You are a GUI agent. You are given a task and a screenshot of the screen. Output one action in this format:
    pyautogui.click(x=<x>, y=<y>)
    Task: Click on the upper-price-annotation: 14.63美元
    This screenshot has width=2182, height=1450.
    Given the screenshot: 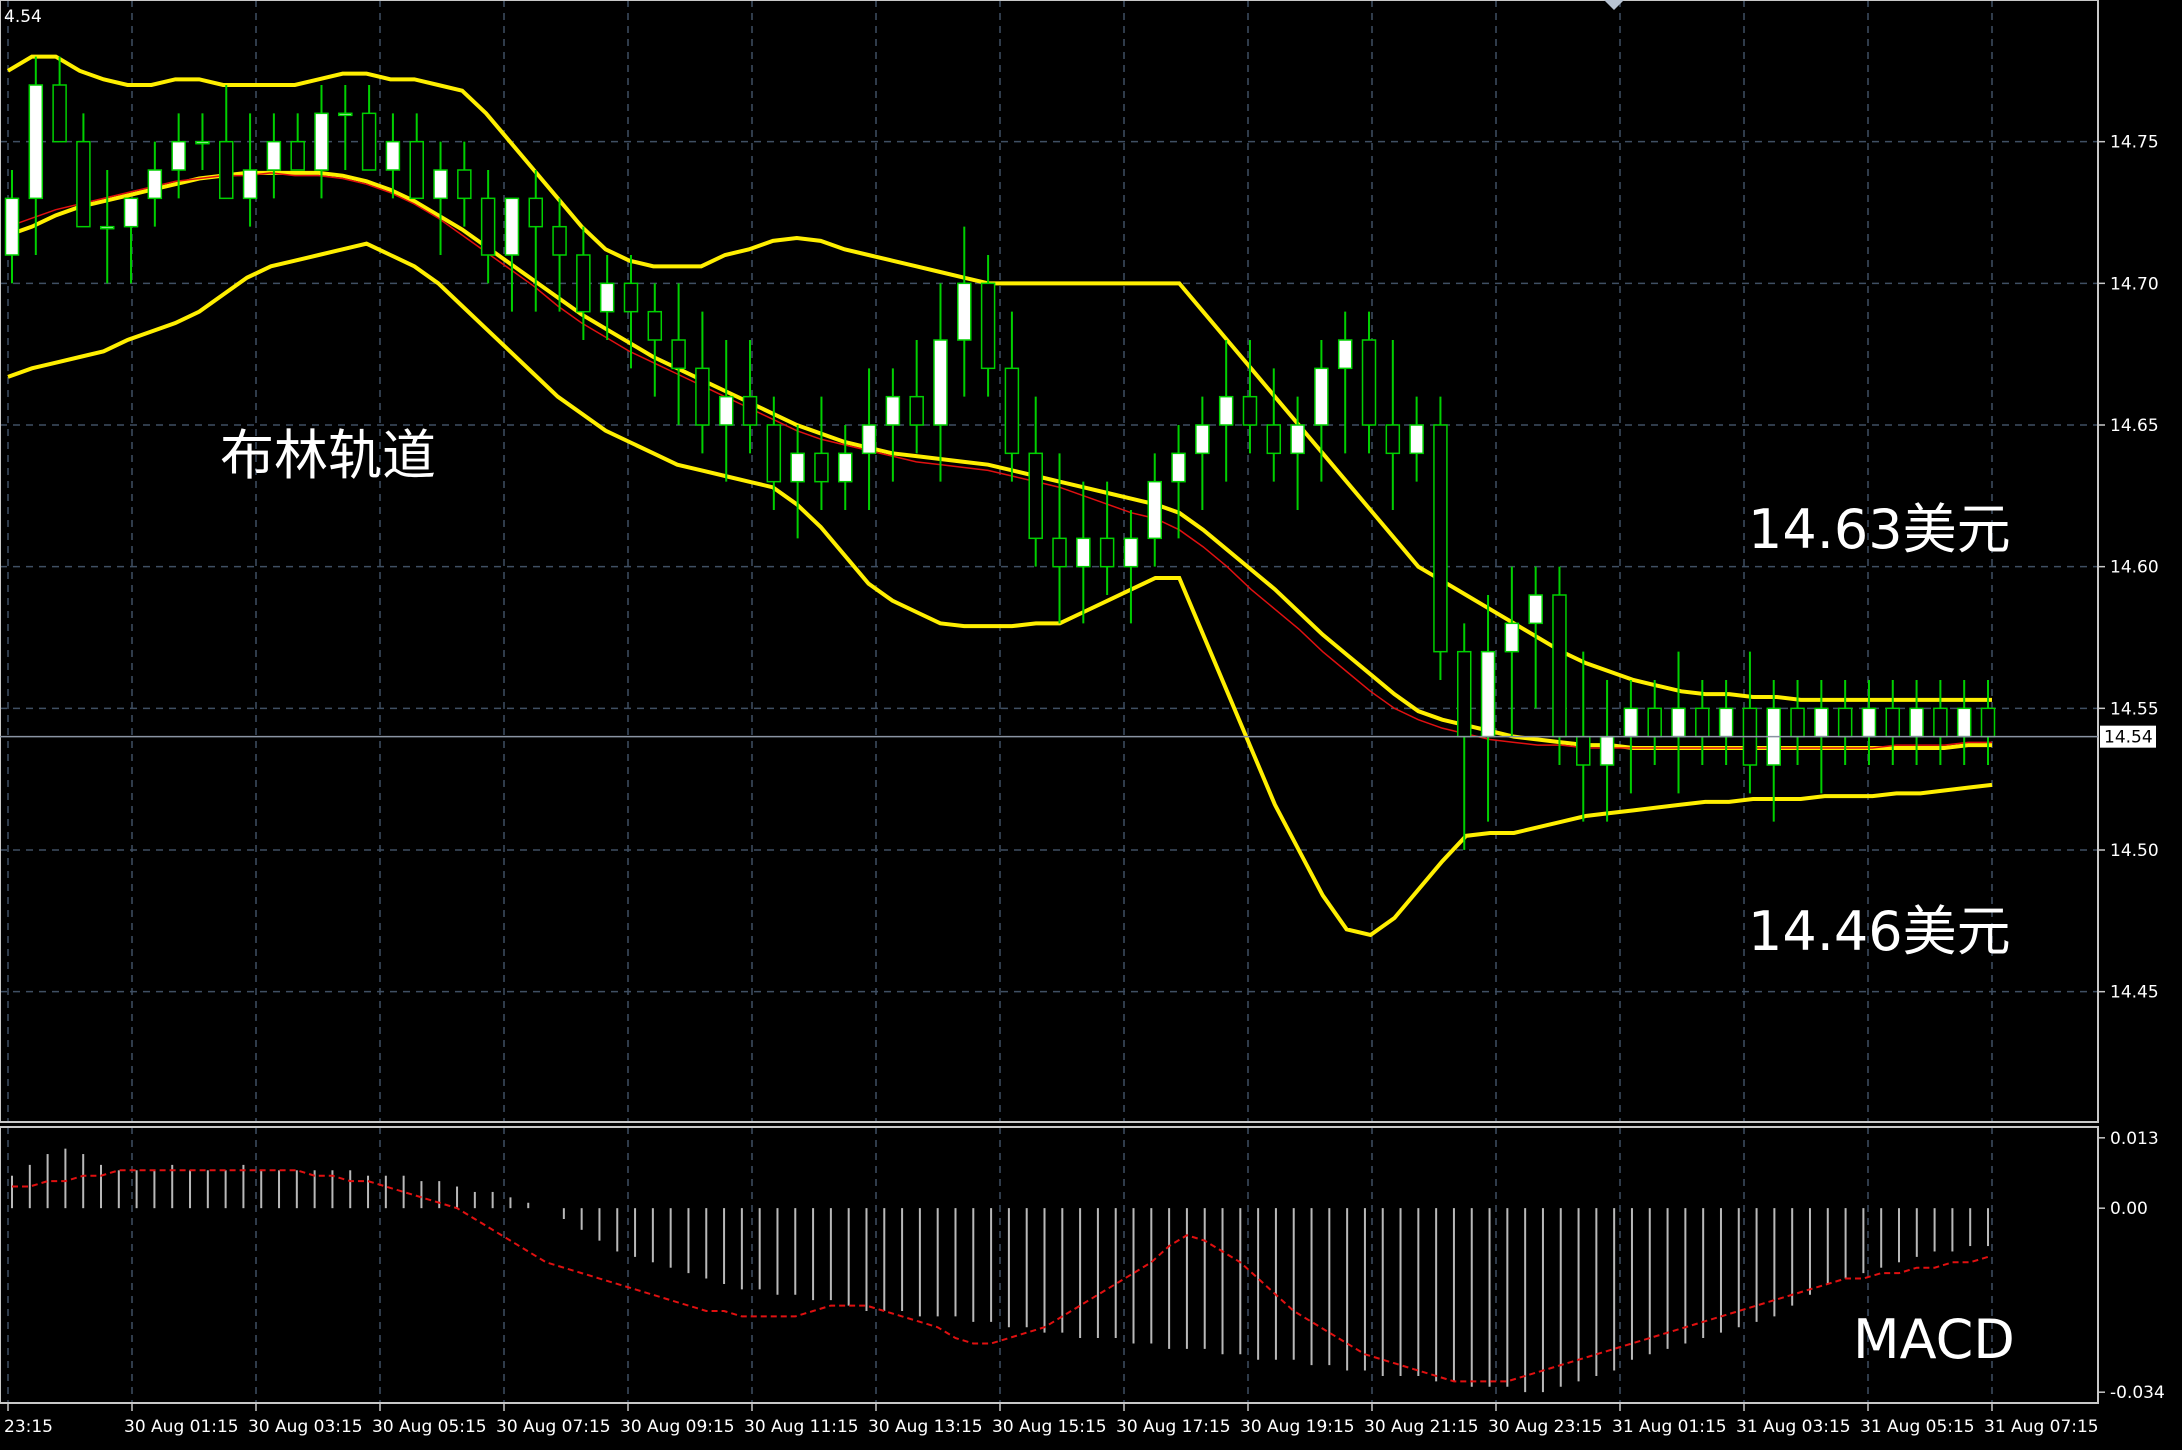 What is the action you would take?
    pyautogui.click(x=1879, y=529)
    